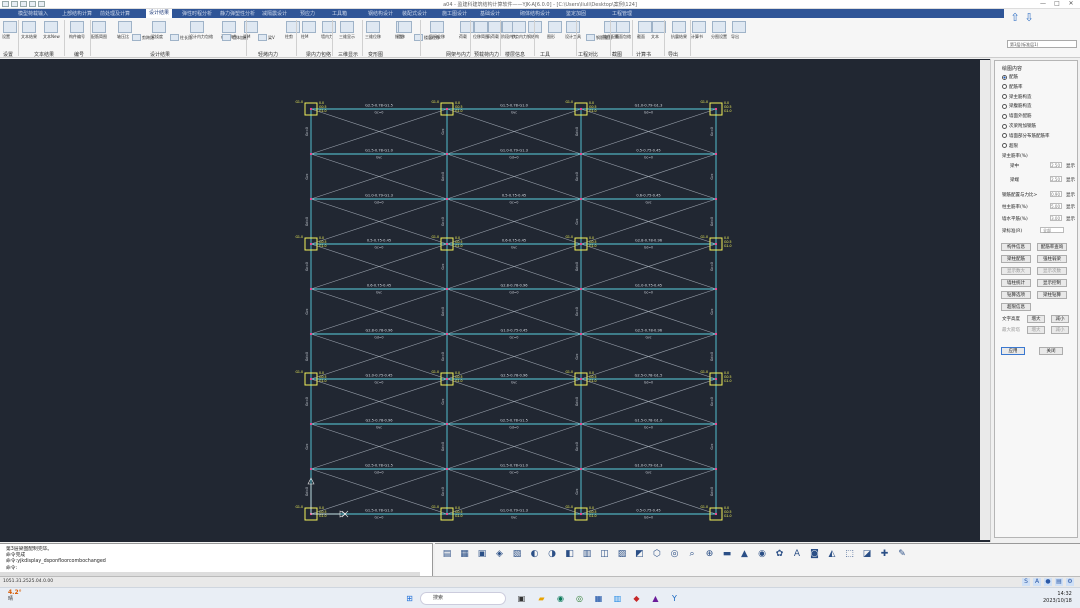 The image size is (1080, 608). What do you see at coordinates (174, 37) in the screenshot?
I see `ribbon-btn-8-icon` at bounding box center [174, 37].